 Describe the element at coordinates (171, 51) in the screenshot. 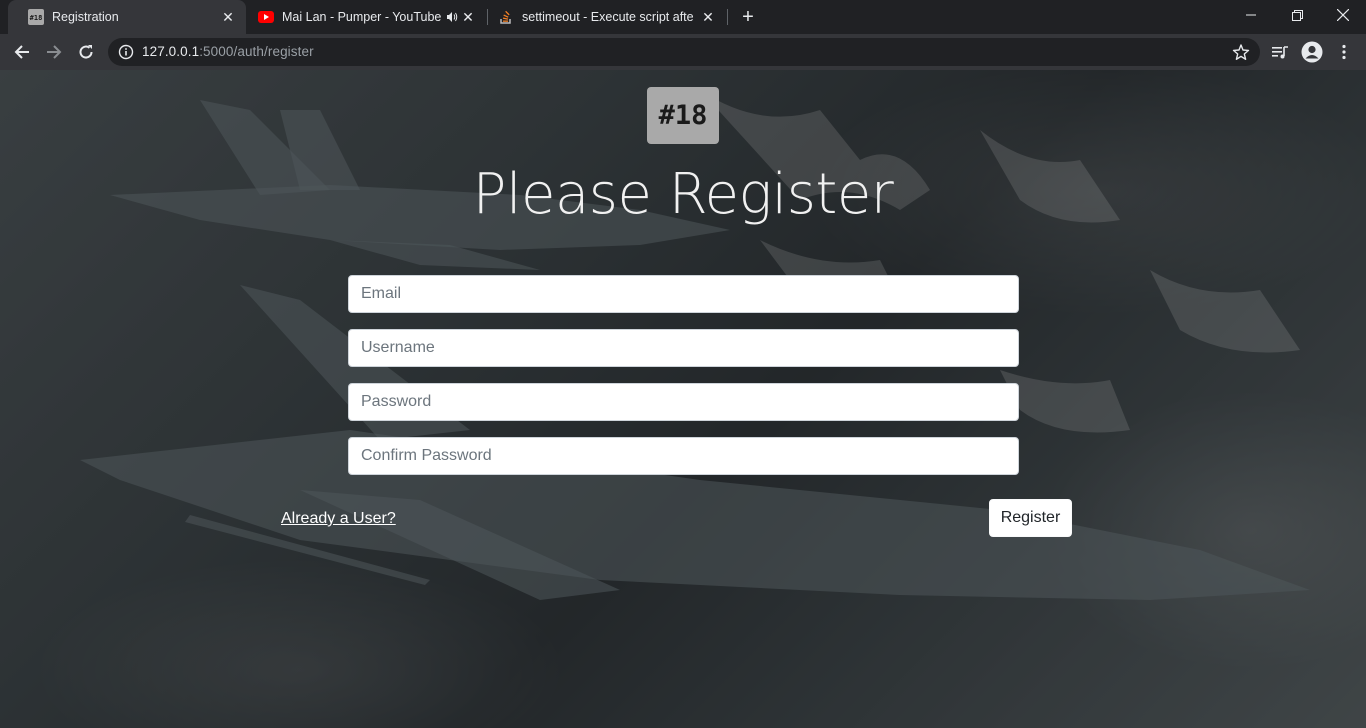

I see `url-host: 127.0.0.1` at that location.